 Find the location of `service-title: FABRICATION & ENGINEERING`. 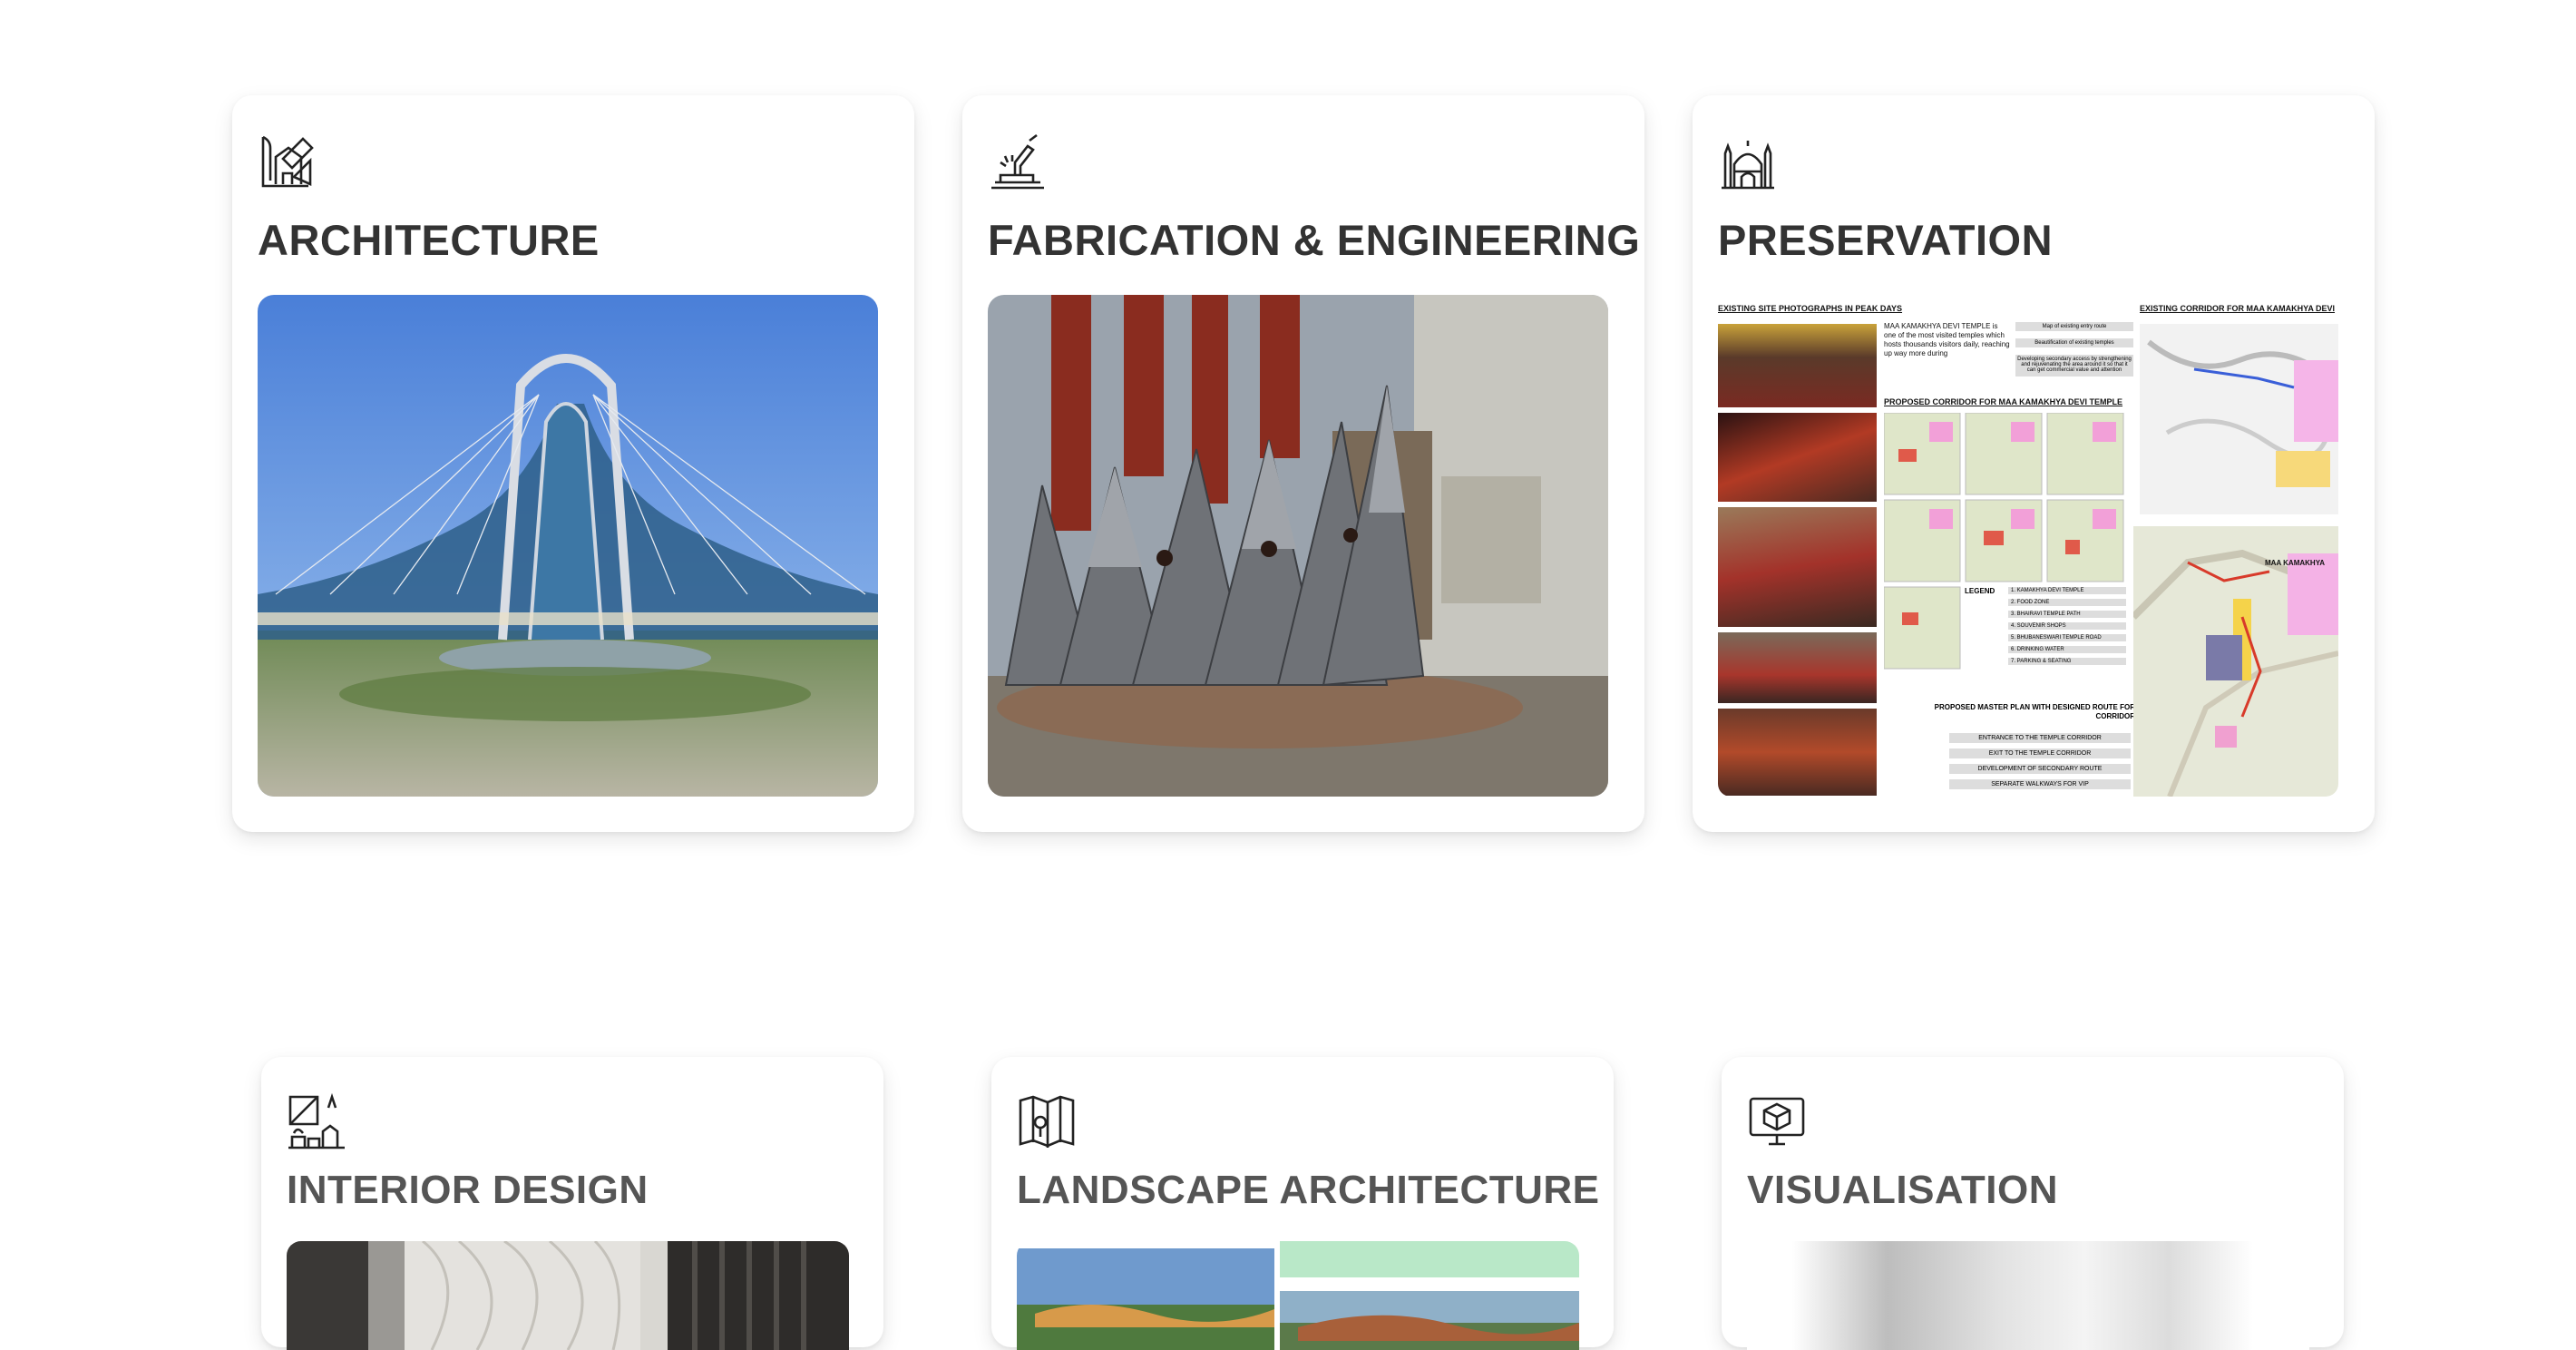

service-title: FABRICATION & ENGINEERING is located at coordinates (1314, 240).